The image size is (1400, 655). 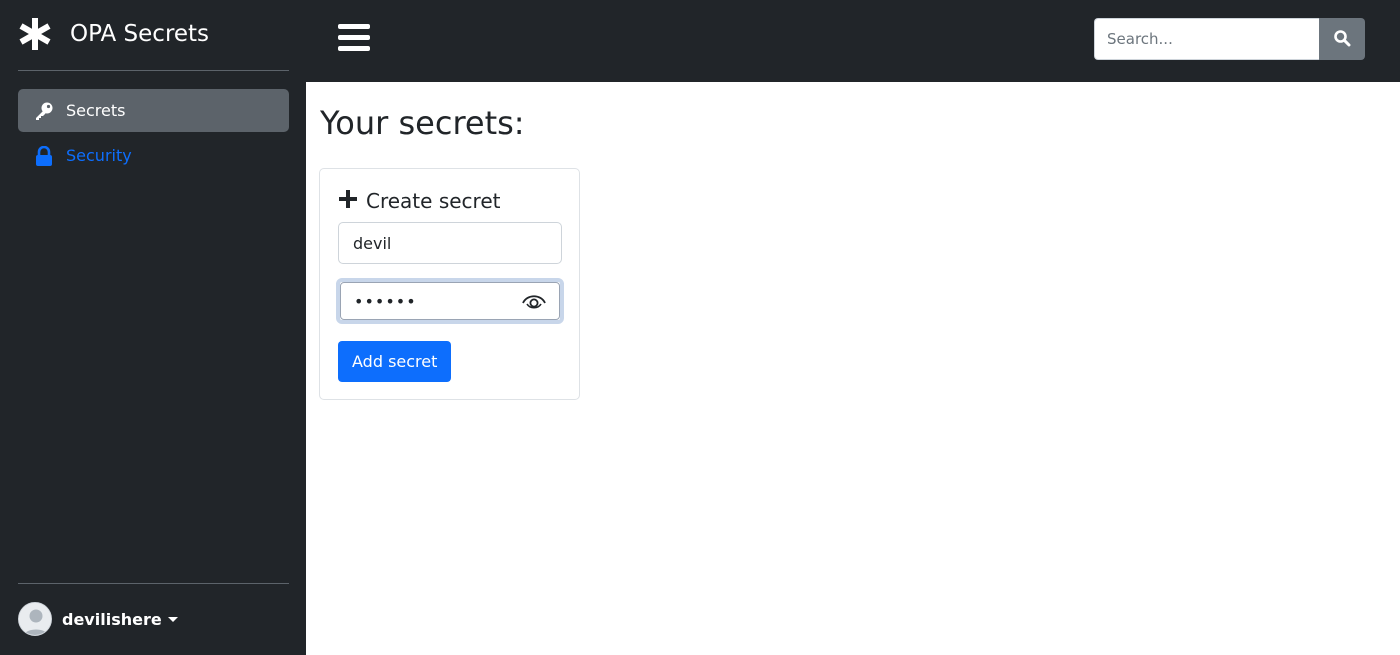 I want to click on key-icon, so click(x=44, y=111).